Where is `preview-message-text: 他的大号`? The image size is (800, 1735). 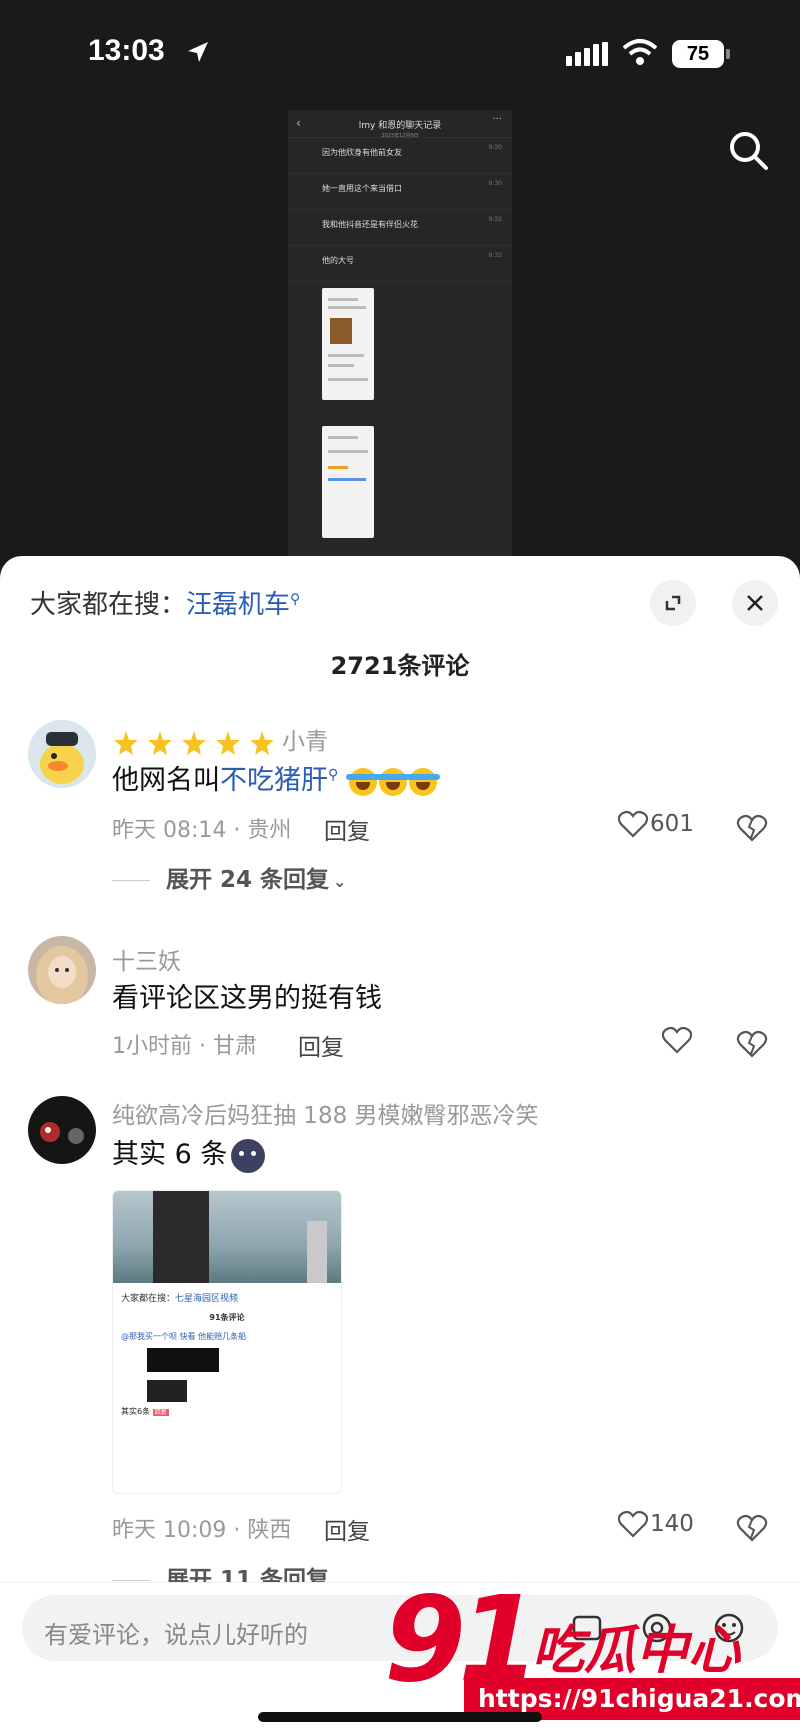 preview-message-text: 他的大号 is located at coordinates (338, 260).